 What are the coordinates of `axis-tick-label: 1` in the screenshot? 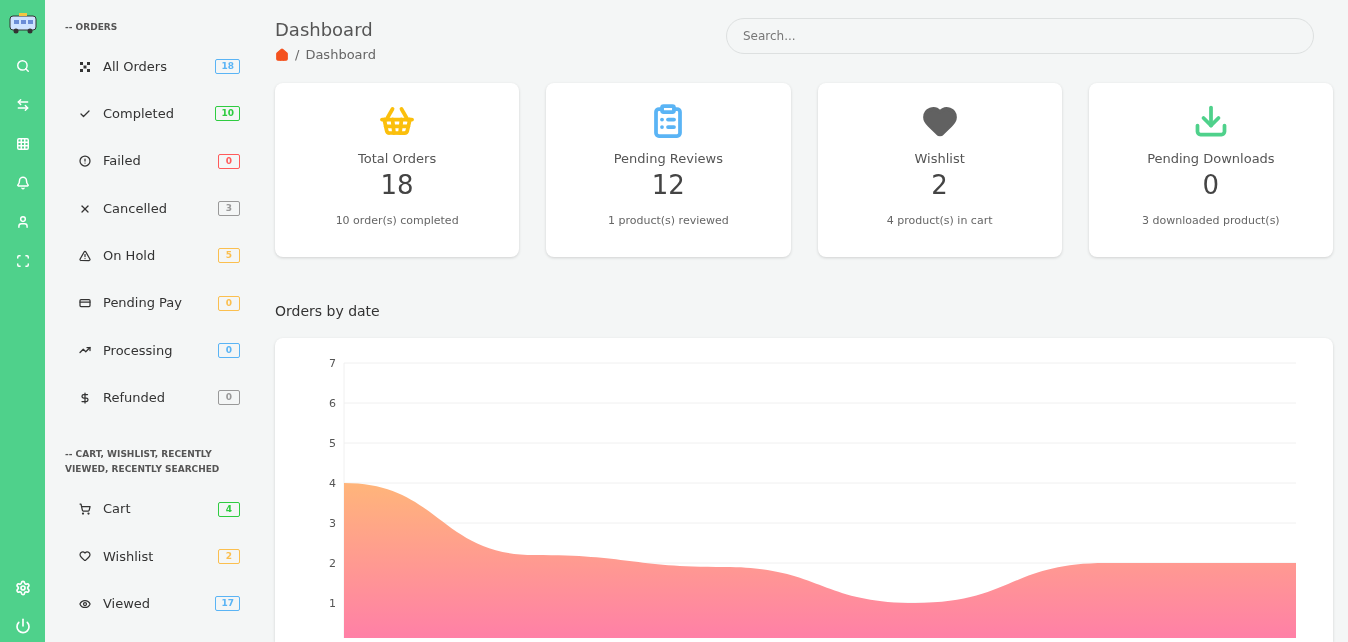 It's located at (332, 604).